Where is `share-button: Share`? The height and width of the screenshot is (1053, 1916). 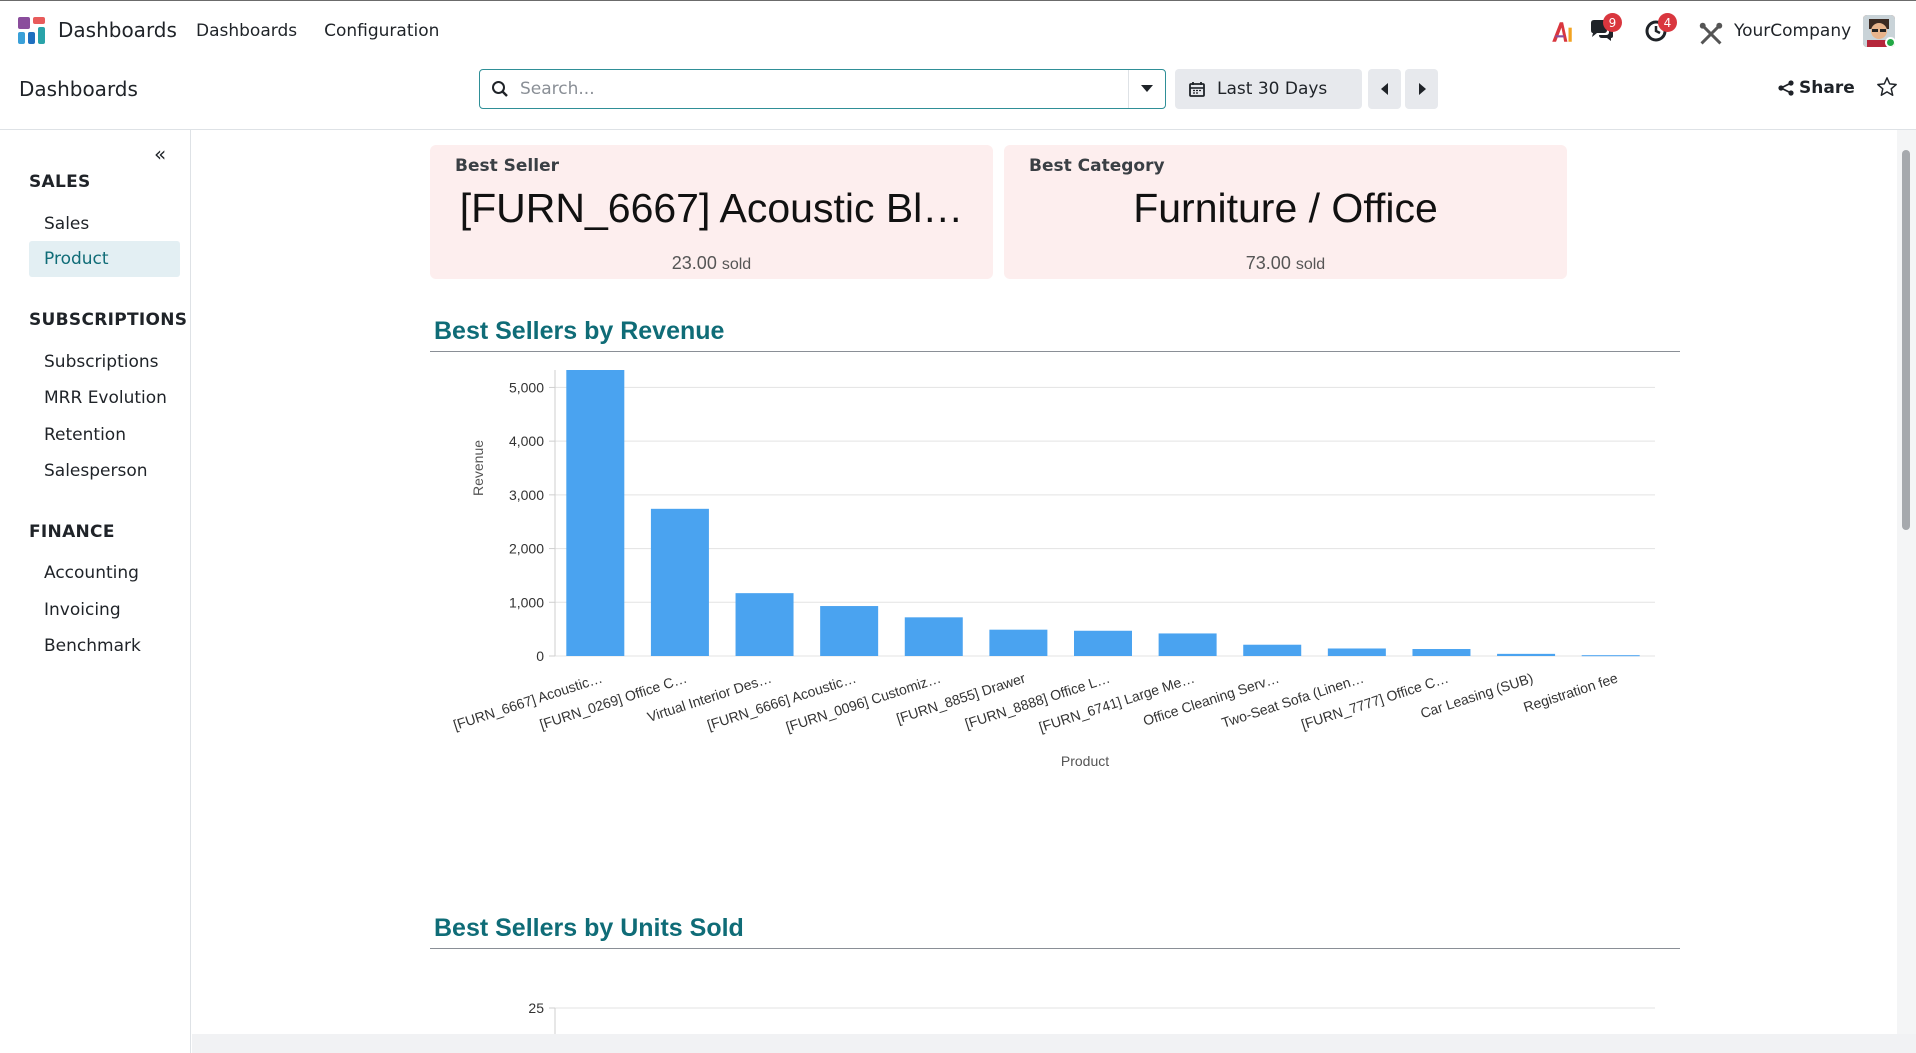 share-button: Share is located at coordinates (1816, 88).